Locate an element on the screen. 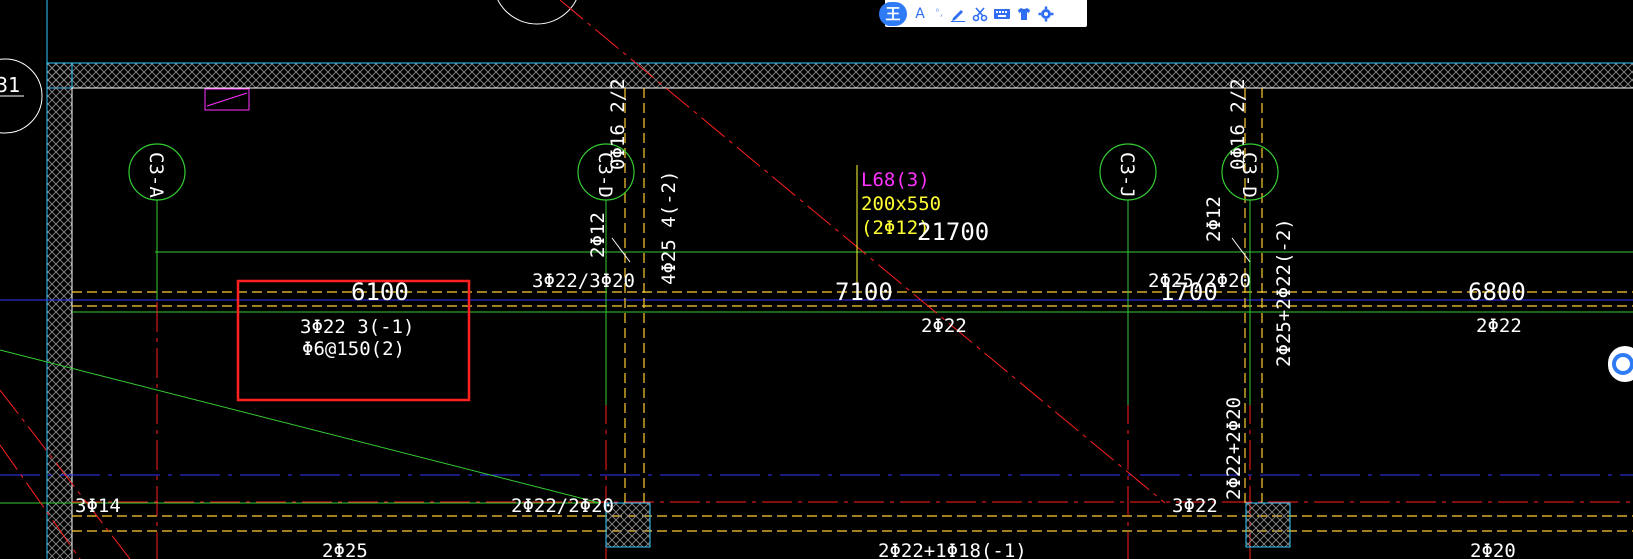 This screenshot has width=1633, height=559. ime-toolbar: 王 A °, is located at coordinates (983, 13).